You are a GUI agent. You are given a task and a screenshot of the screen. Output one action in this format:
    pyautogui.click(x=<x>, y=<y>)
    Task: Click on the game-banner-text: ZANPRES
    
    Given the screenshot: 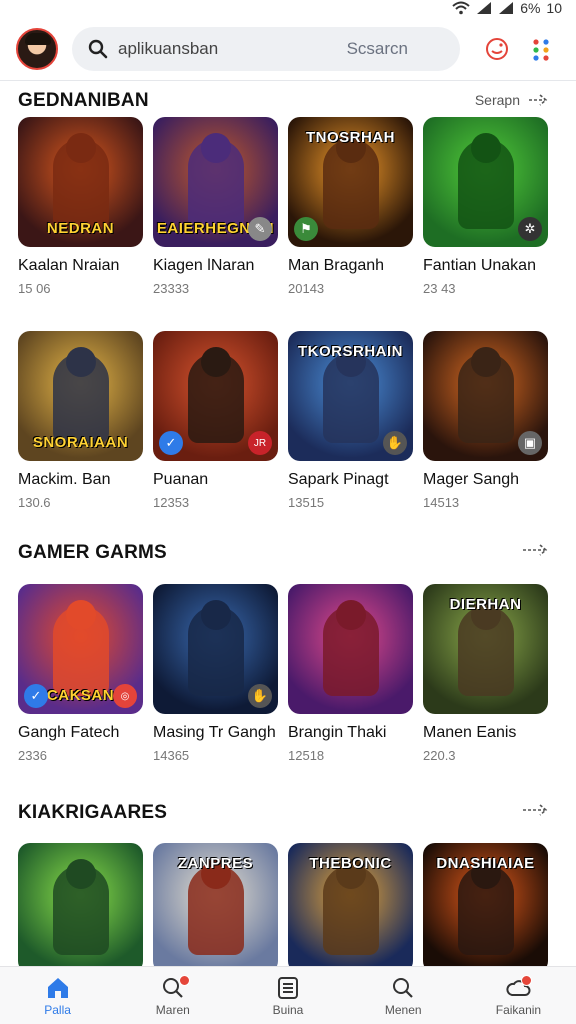 What is the action you would take?
    pyautogui.click(x=215, y=863)
    